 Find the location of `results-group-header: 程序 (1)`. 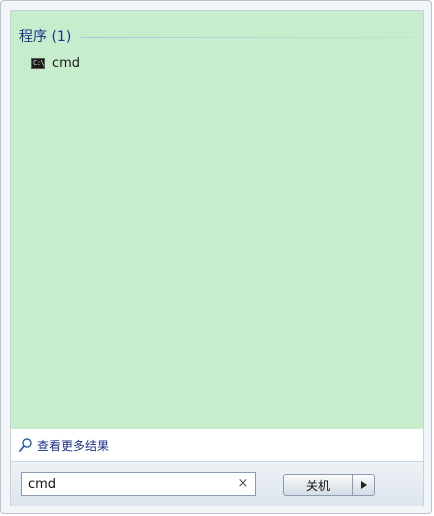

results-group-header: 程序 (1) is located at coordinates (218, 36).